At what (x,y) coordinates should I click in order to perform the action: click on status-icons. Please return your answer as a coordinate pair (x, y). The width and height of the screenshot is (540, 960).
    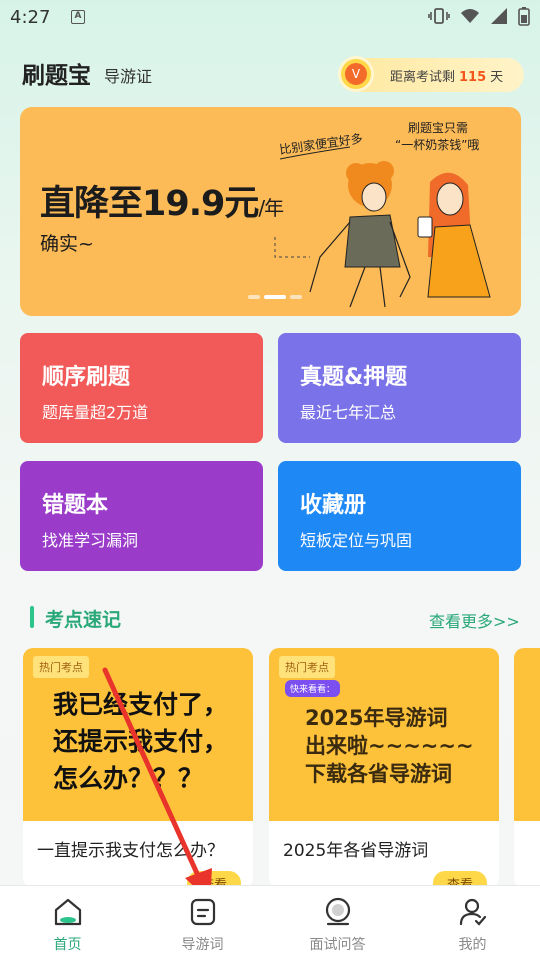
    Looking at the image, I should click on (479, 16).